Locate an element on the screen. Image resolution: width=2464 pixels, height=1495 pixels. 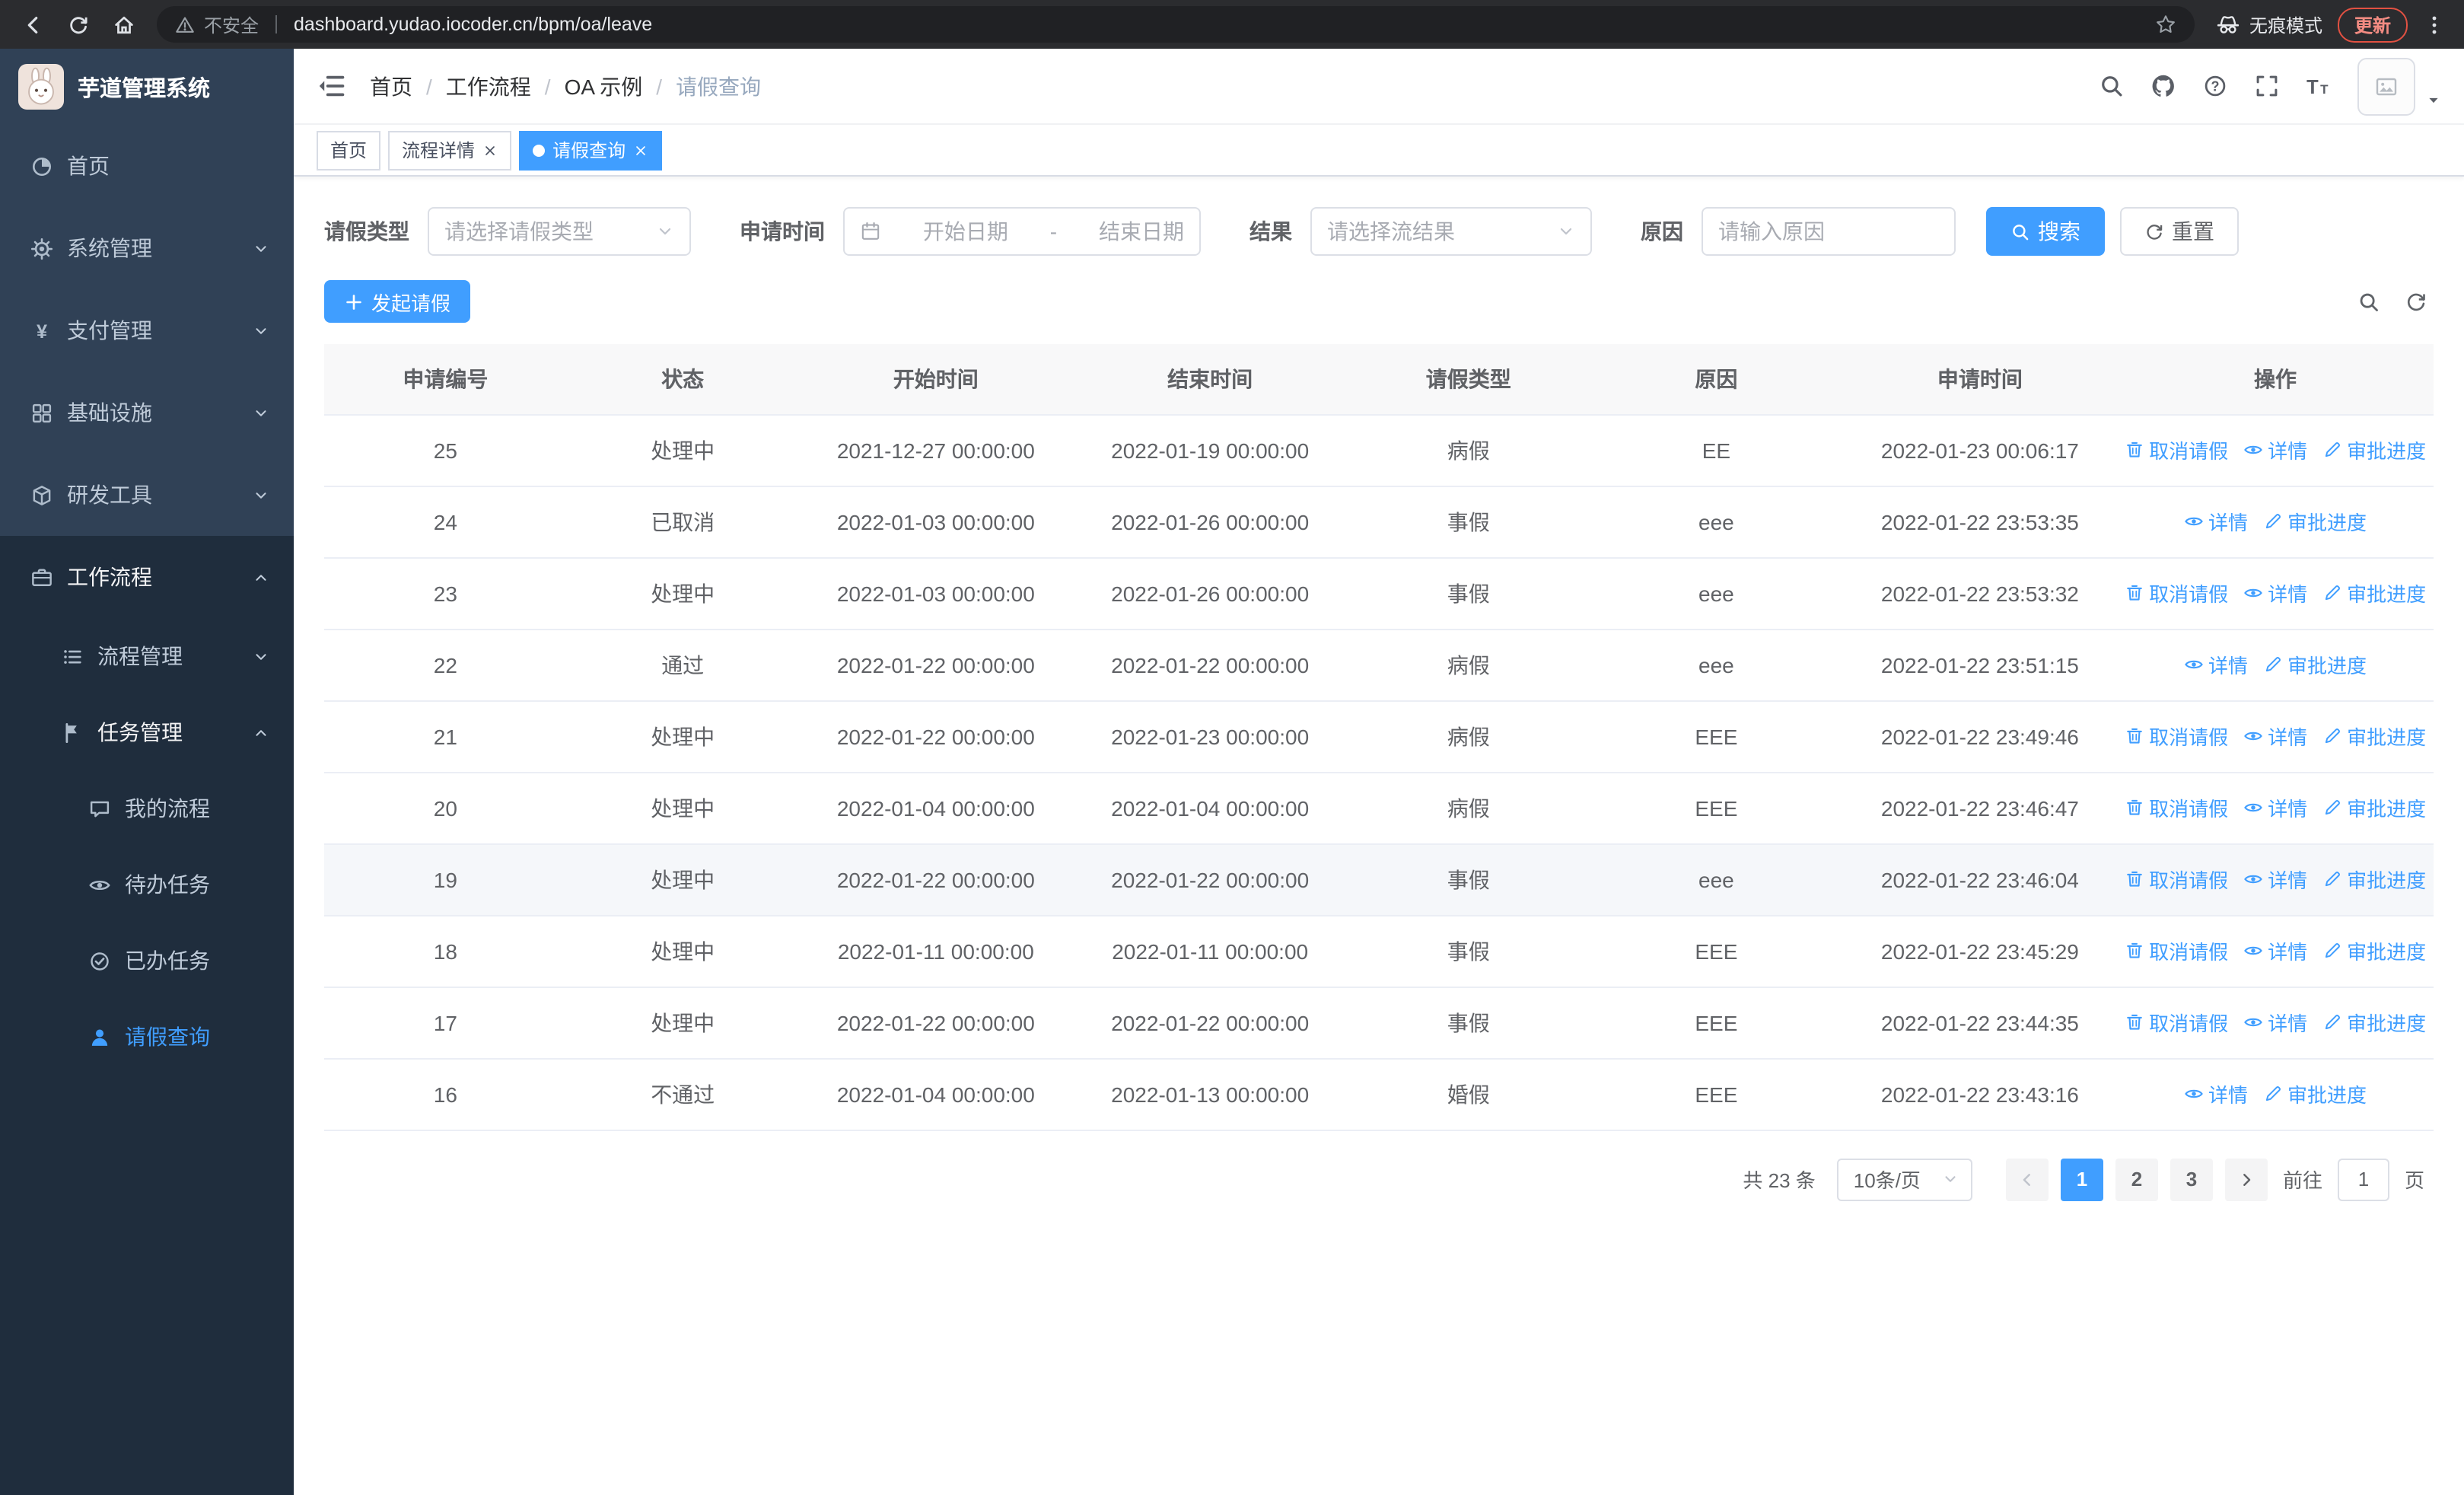
leave-type-select: 请选择请假类型 is located at coordinates (559, 231).